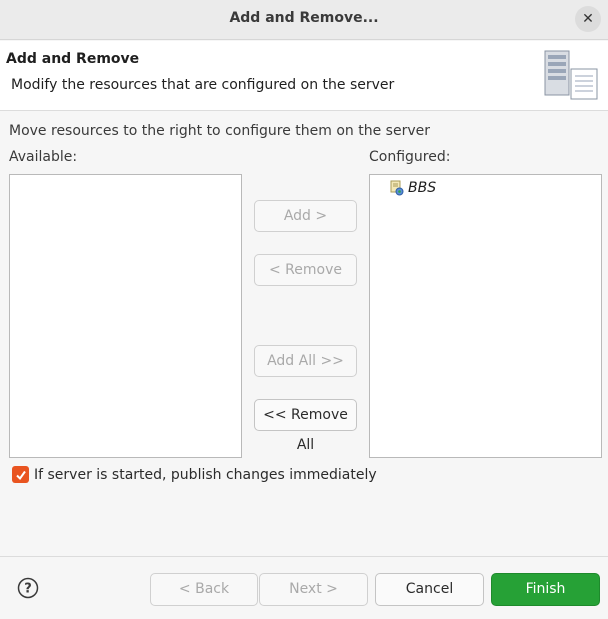 This screenshot has width=608, height=619. What do you see at coordinates (73, 59) in the screenshot?
I see `page-title: Add and Remove` at bounding box center [73, 59].